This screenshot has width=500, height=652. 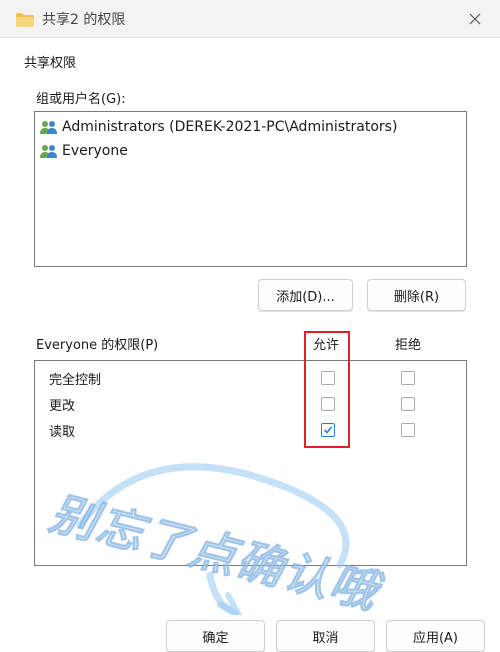 What do you see at coordinates (325, 636) in the screenshot?
I see `cancel-button: 取消` at bounding box center [325, 636].